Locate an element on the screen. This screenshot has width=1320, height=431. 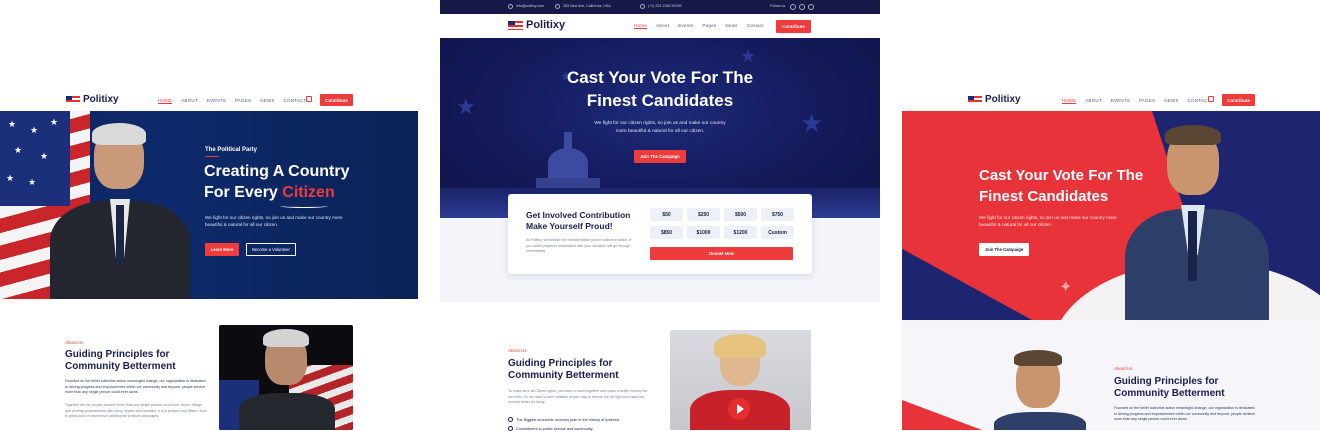
hero-eyebrow: The Political Party is located at coordinates (231, 150).